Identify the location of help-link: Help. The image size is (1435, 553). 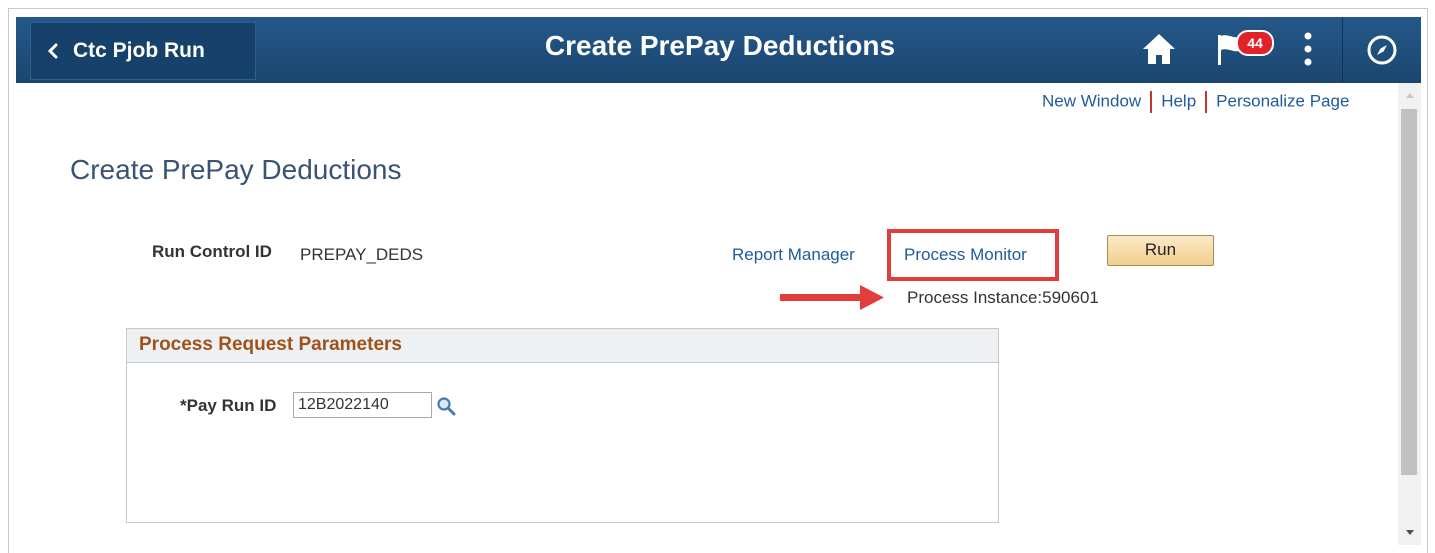
(1178, 100).